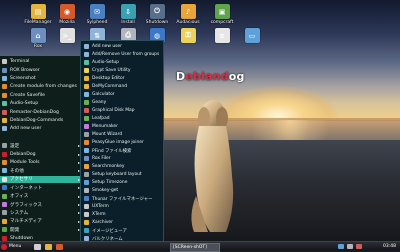  What do you see at coordinates (222, 35) in the screenshot?
I see `document-icon: ≡` at bounding box center [222, 35].